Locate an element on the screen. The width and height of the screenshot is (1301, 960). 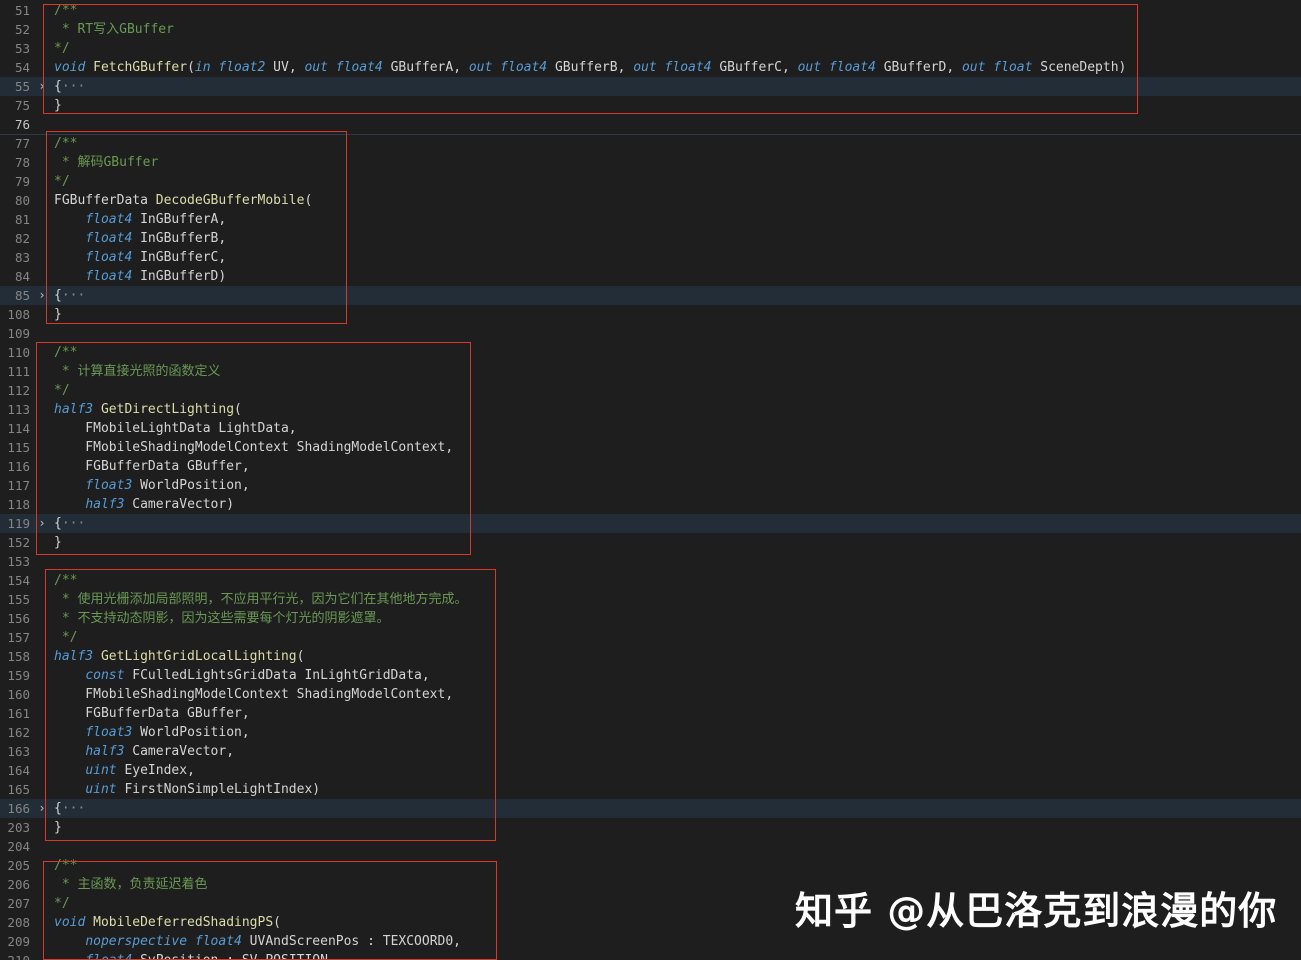
code-token: FGBufferData GBuffer, is located at coordinates (152, 466).